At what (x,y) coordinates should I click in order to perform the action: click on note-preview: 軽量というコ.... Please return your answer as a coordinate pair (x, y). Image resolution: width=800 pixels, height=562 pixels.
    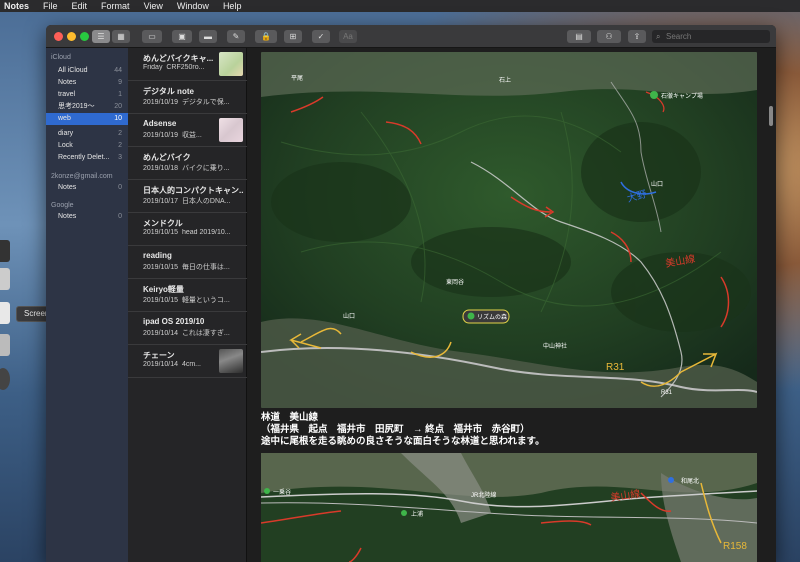
    Looking at the image, I should click on (205, 300).